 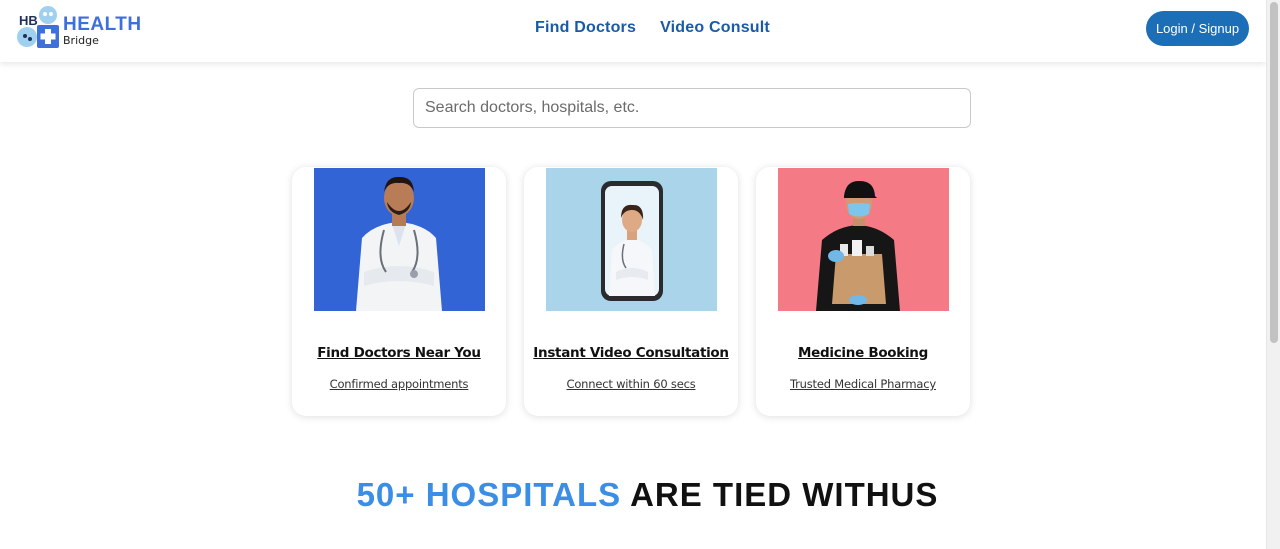 What do you see at coordinates (399, 353) in the screenshot?
I see `card-title: Find Doctors Near You` at bounding box center [399, 353].